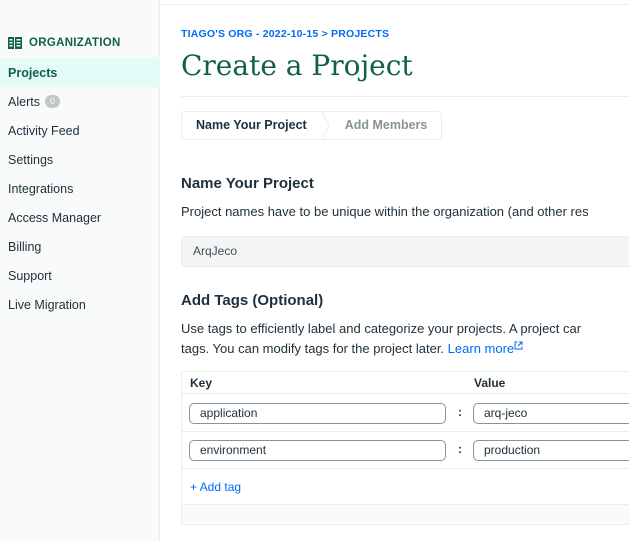 The width and height of the screenshot is (629, 541). I want to click on sidebar-item-alerts: Alerts 0, so click(80, 101).